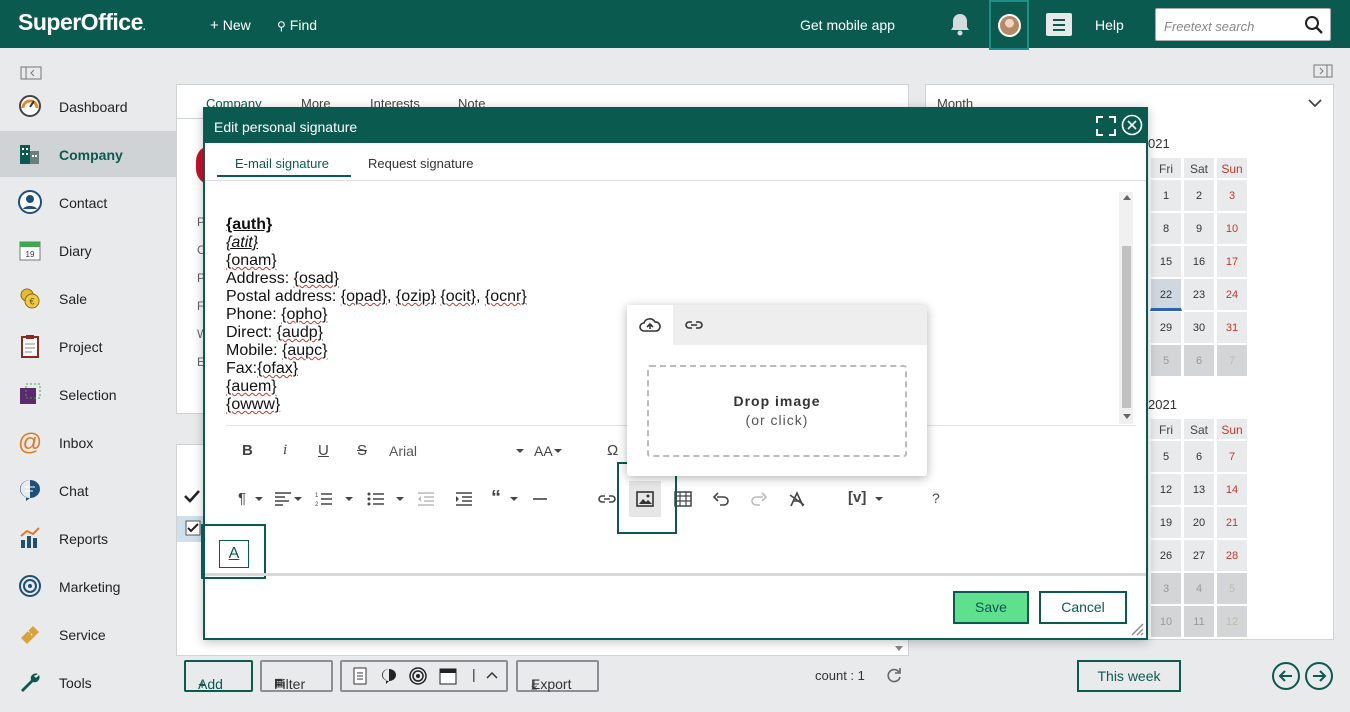 The width and height of the screenshot is (1350, 712). What do you see at coordinates (496, 498) in the screenshot?
I see `blockquote-button: “` at bounding box center [496, 498].